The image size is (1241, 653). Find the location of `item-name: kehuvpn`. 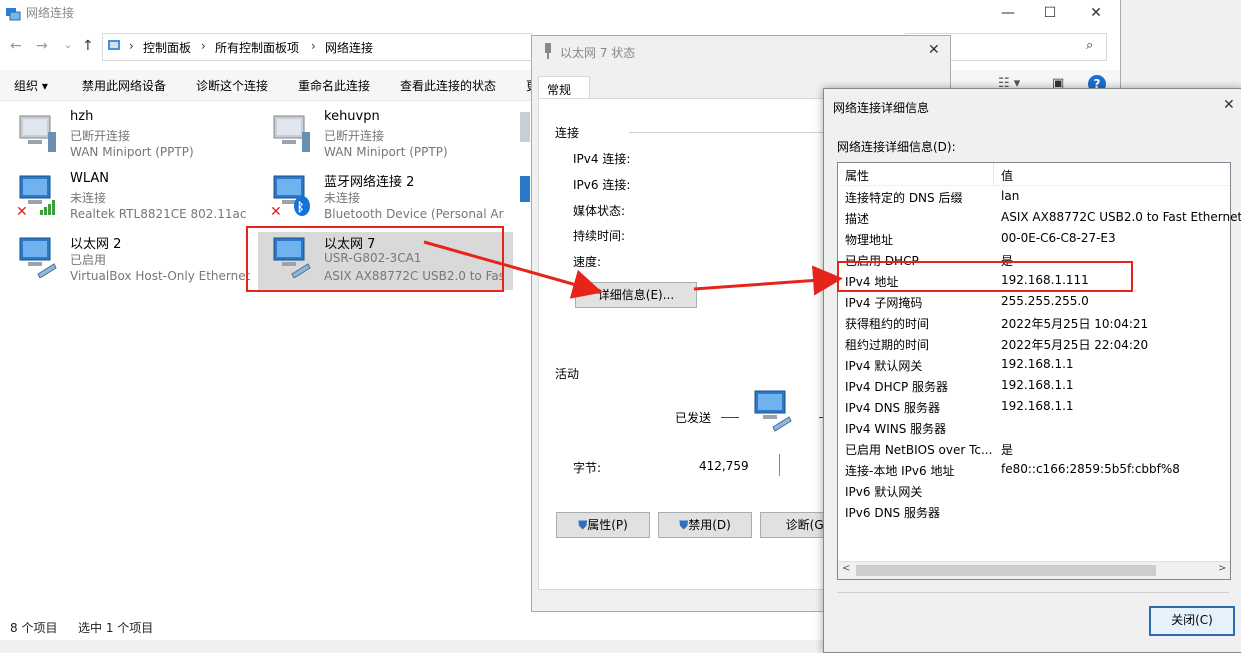

item-name: kehuvpn is located at coordinates (352, 116).